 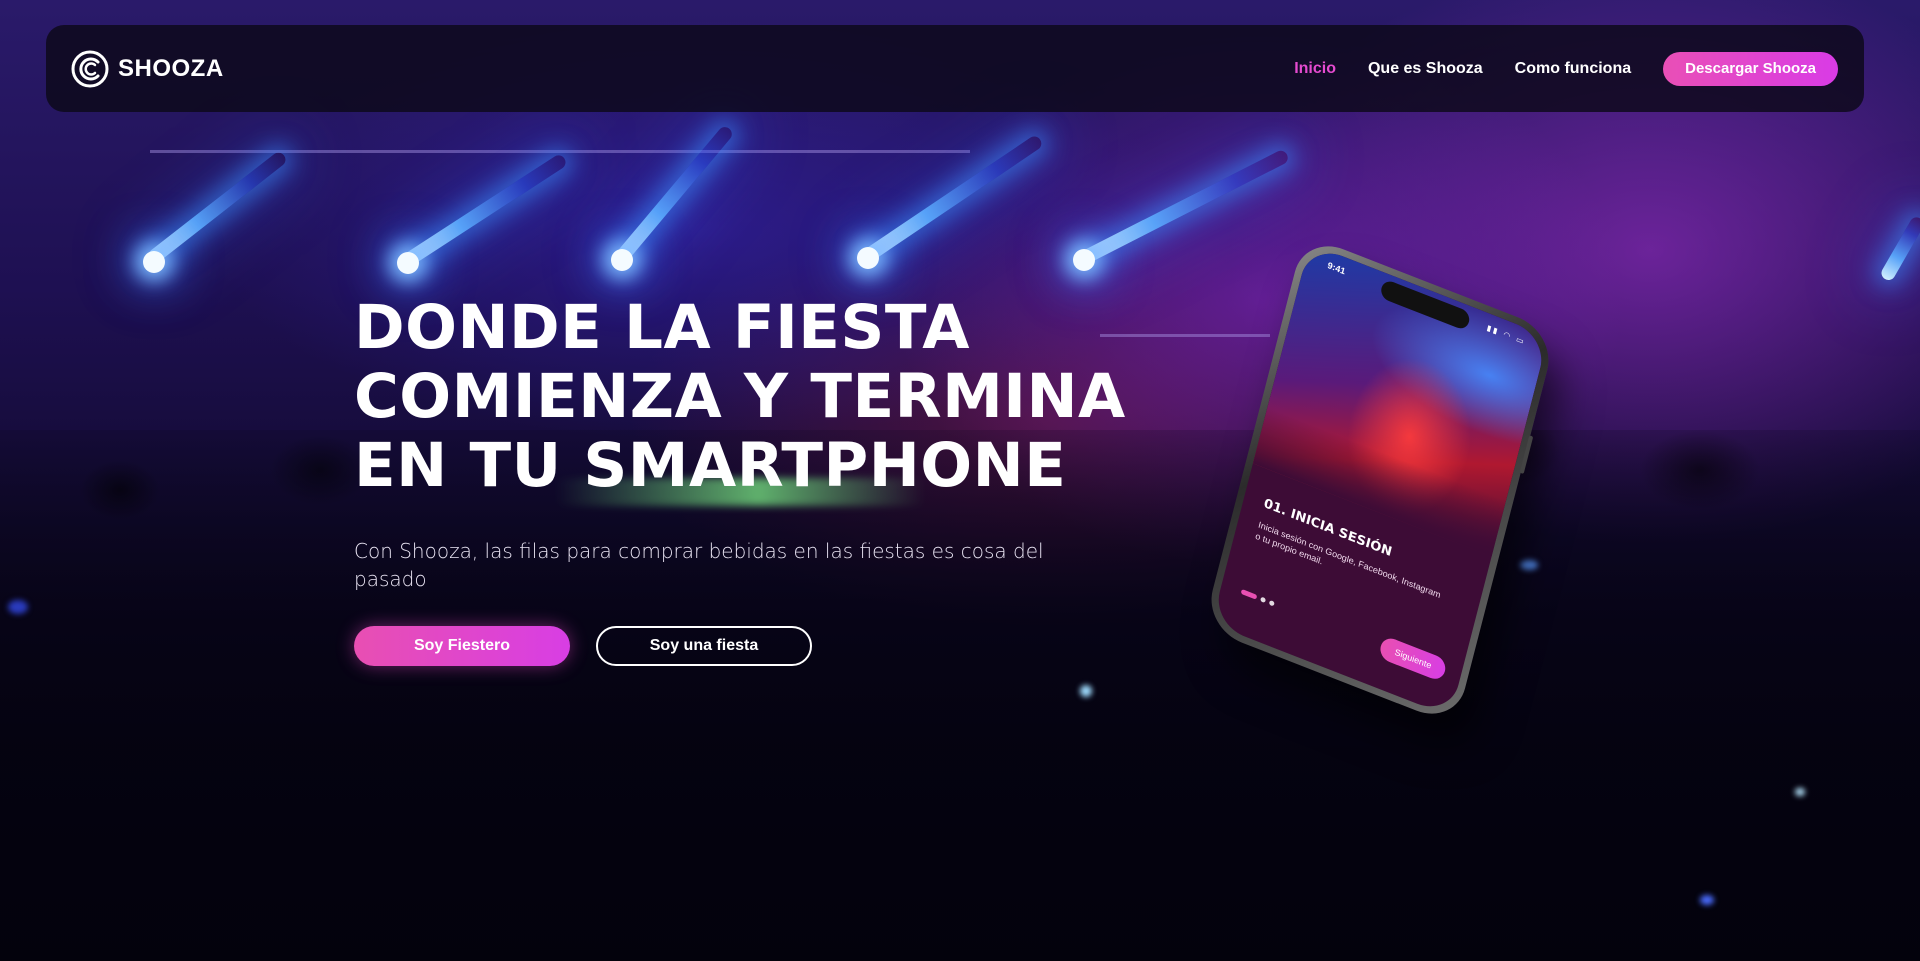 I want to click on download-button: Descargar Shooza, so click(x=1750, y=68).